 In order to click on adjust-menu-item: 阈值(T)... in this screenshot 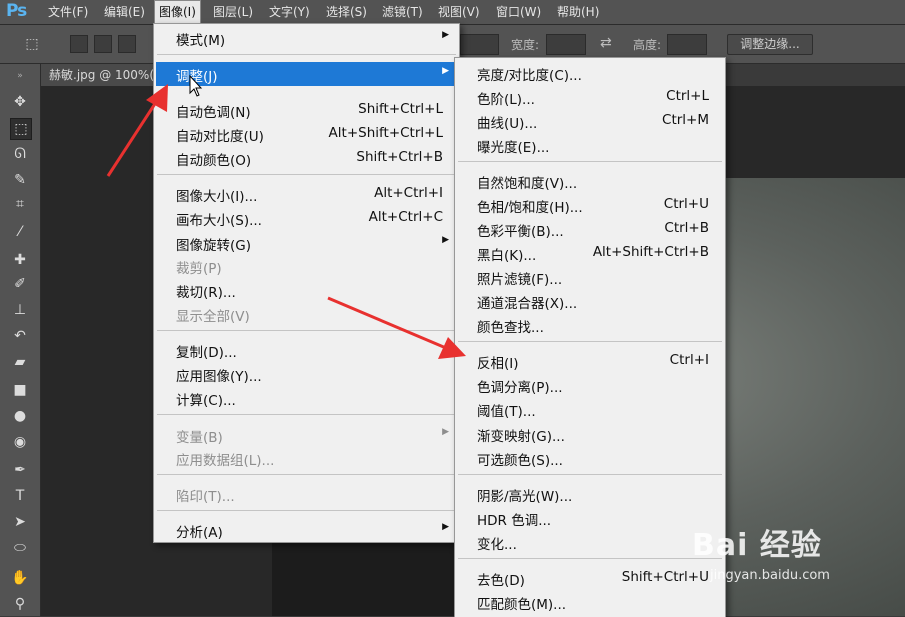, I will do `click(590, 409)`.